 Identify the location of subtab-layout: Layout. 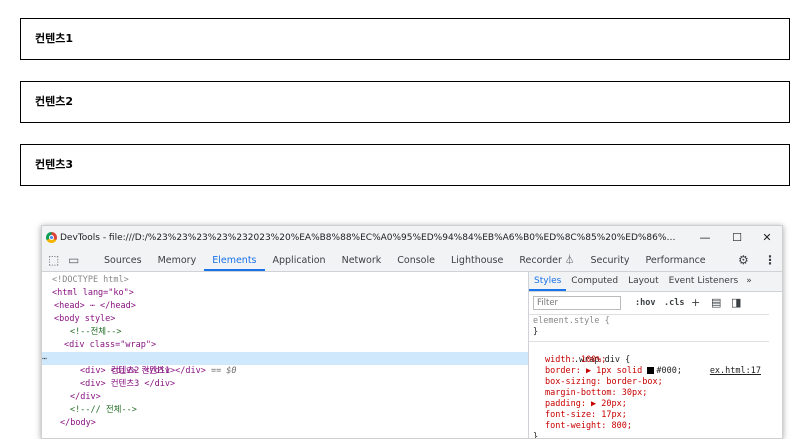
(643, 281).